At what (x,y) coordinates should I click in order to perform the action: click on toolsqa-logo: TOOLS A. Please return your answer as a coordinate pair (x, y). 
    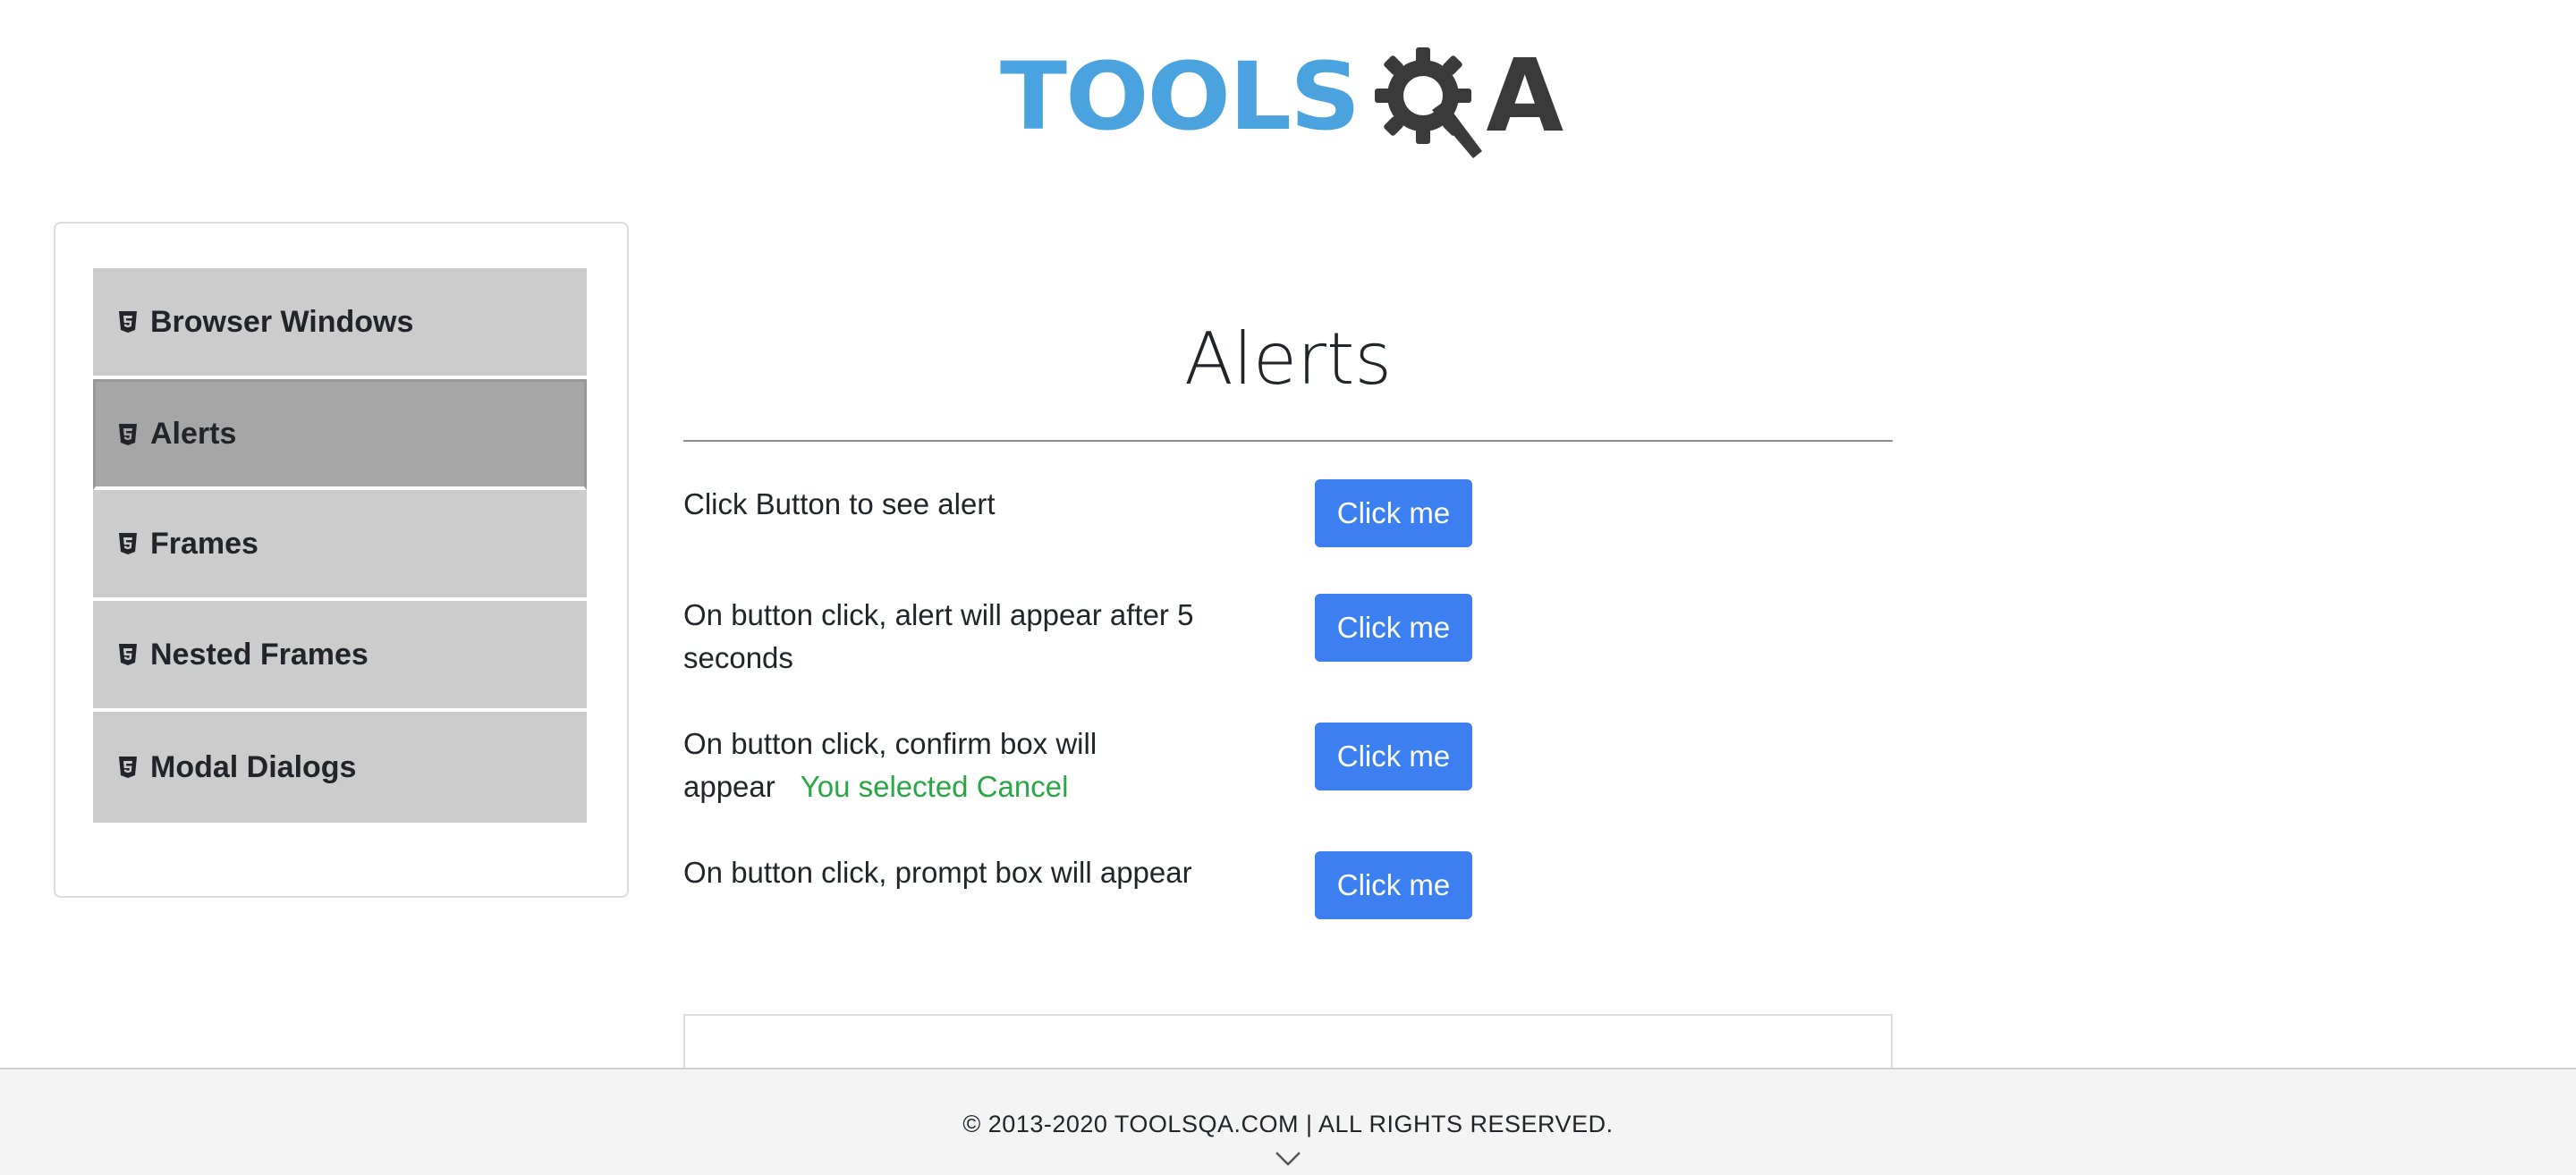
    Looking at the image, I should click on (1290, 96).